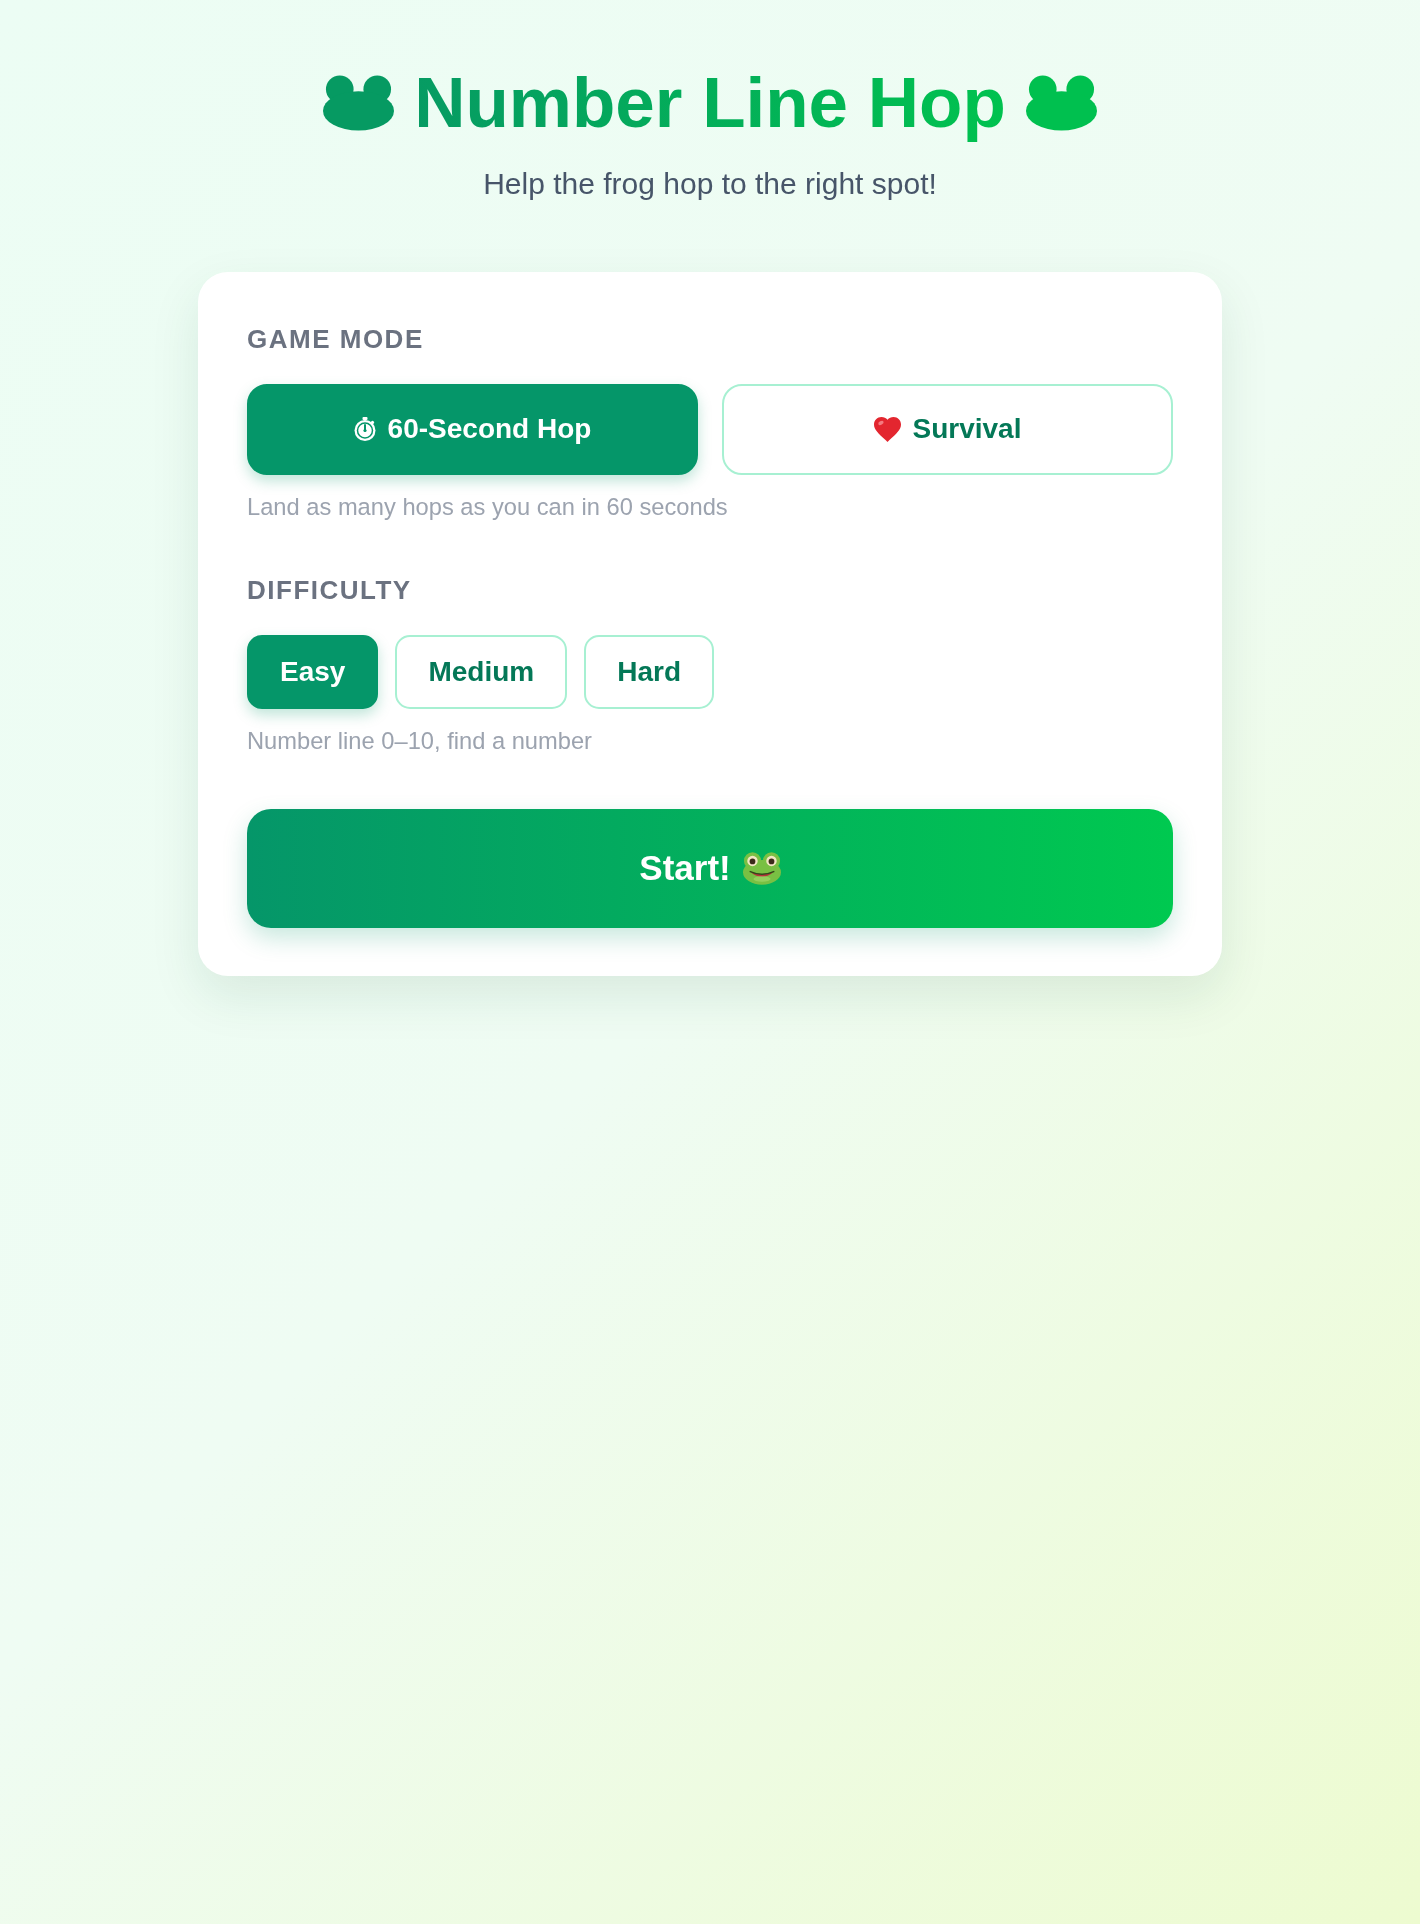  I want to click on frog-face-icon, so click(761, 868).